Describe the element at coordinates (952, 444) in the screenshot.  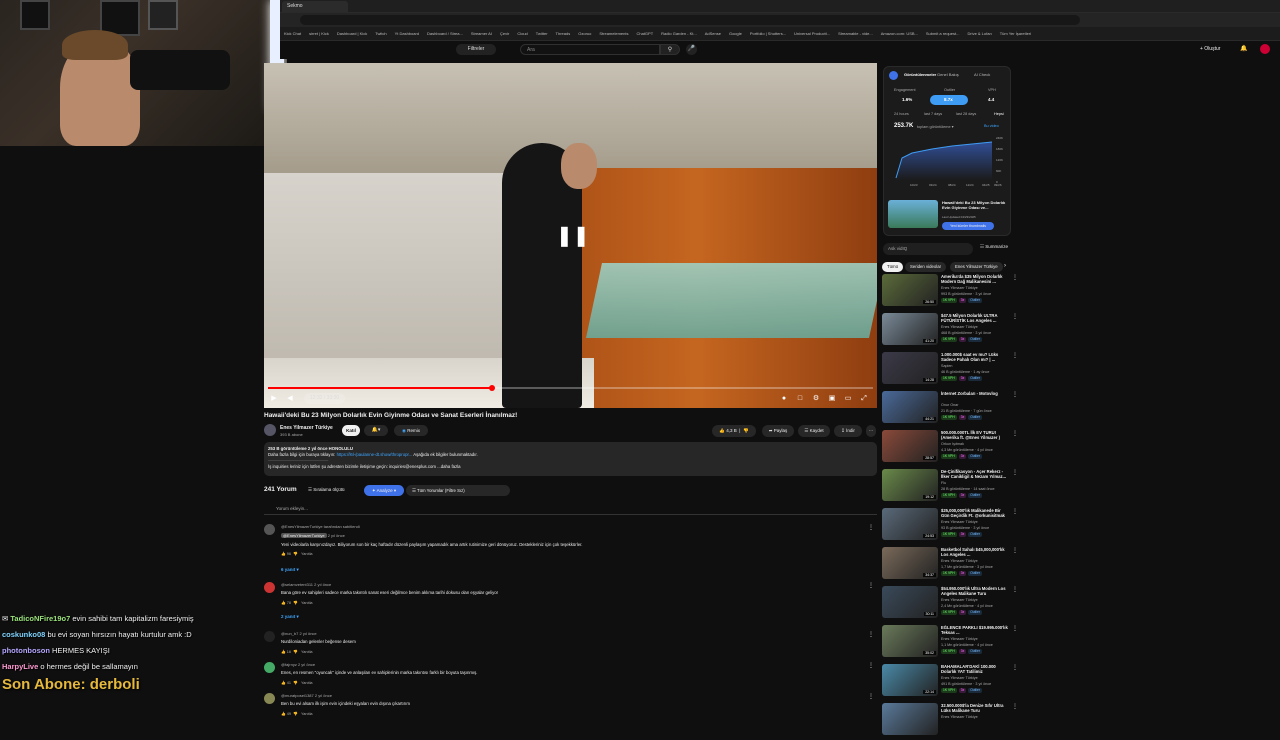
I see `recommended-channel: Orkun Işıtmak` at that location.